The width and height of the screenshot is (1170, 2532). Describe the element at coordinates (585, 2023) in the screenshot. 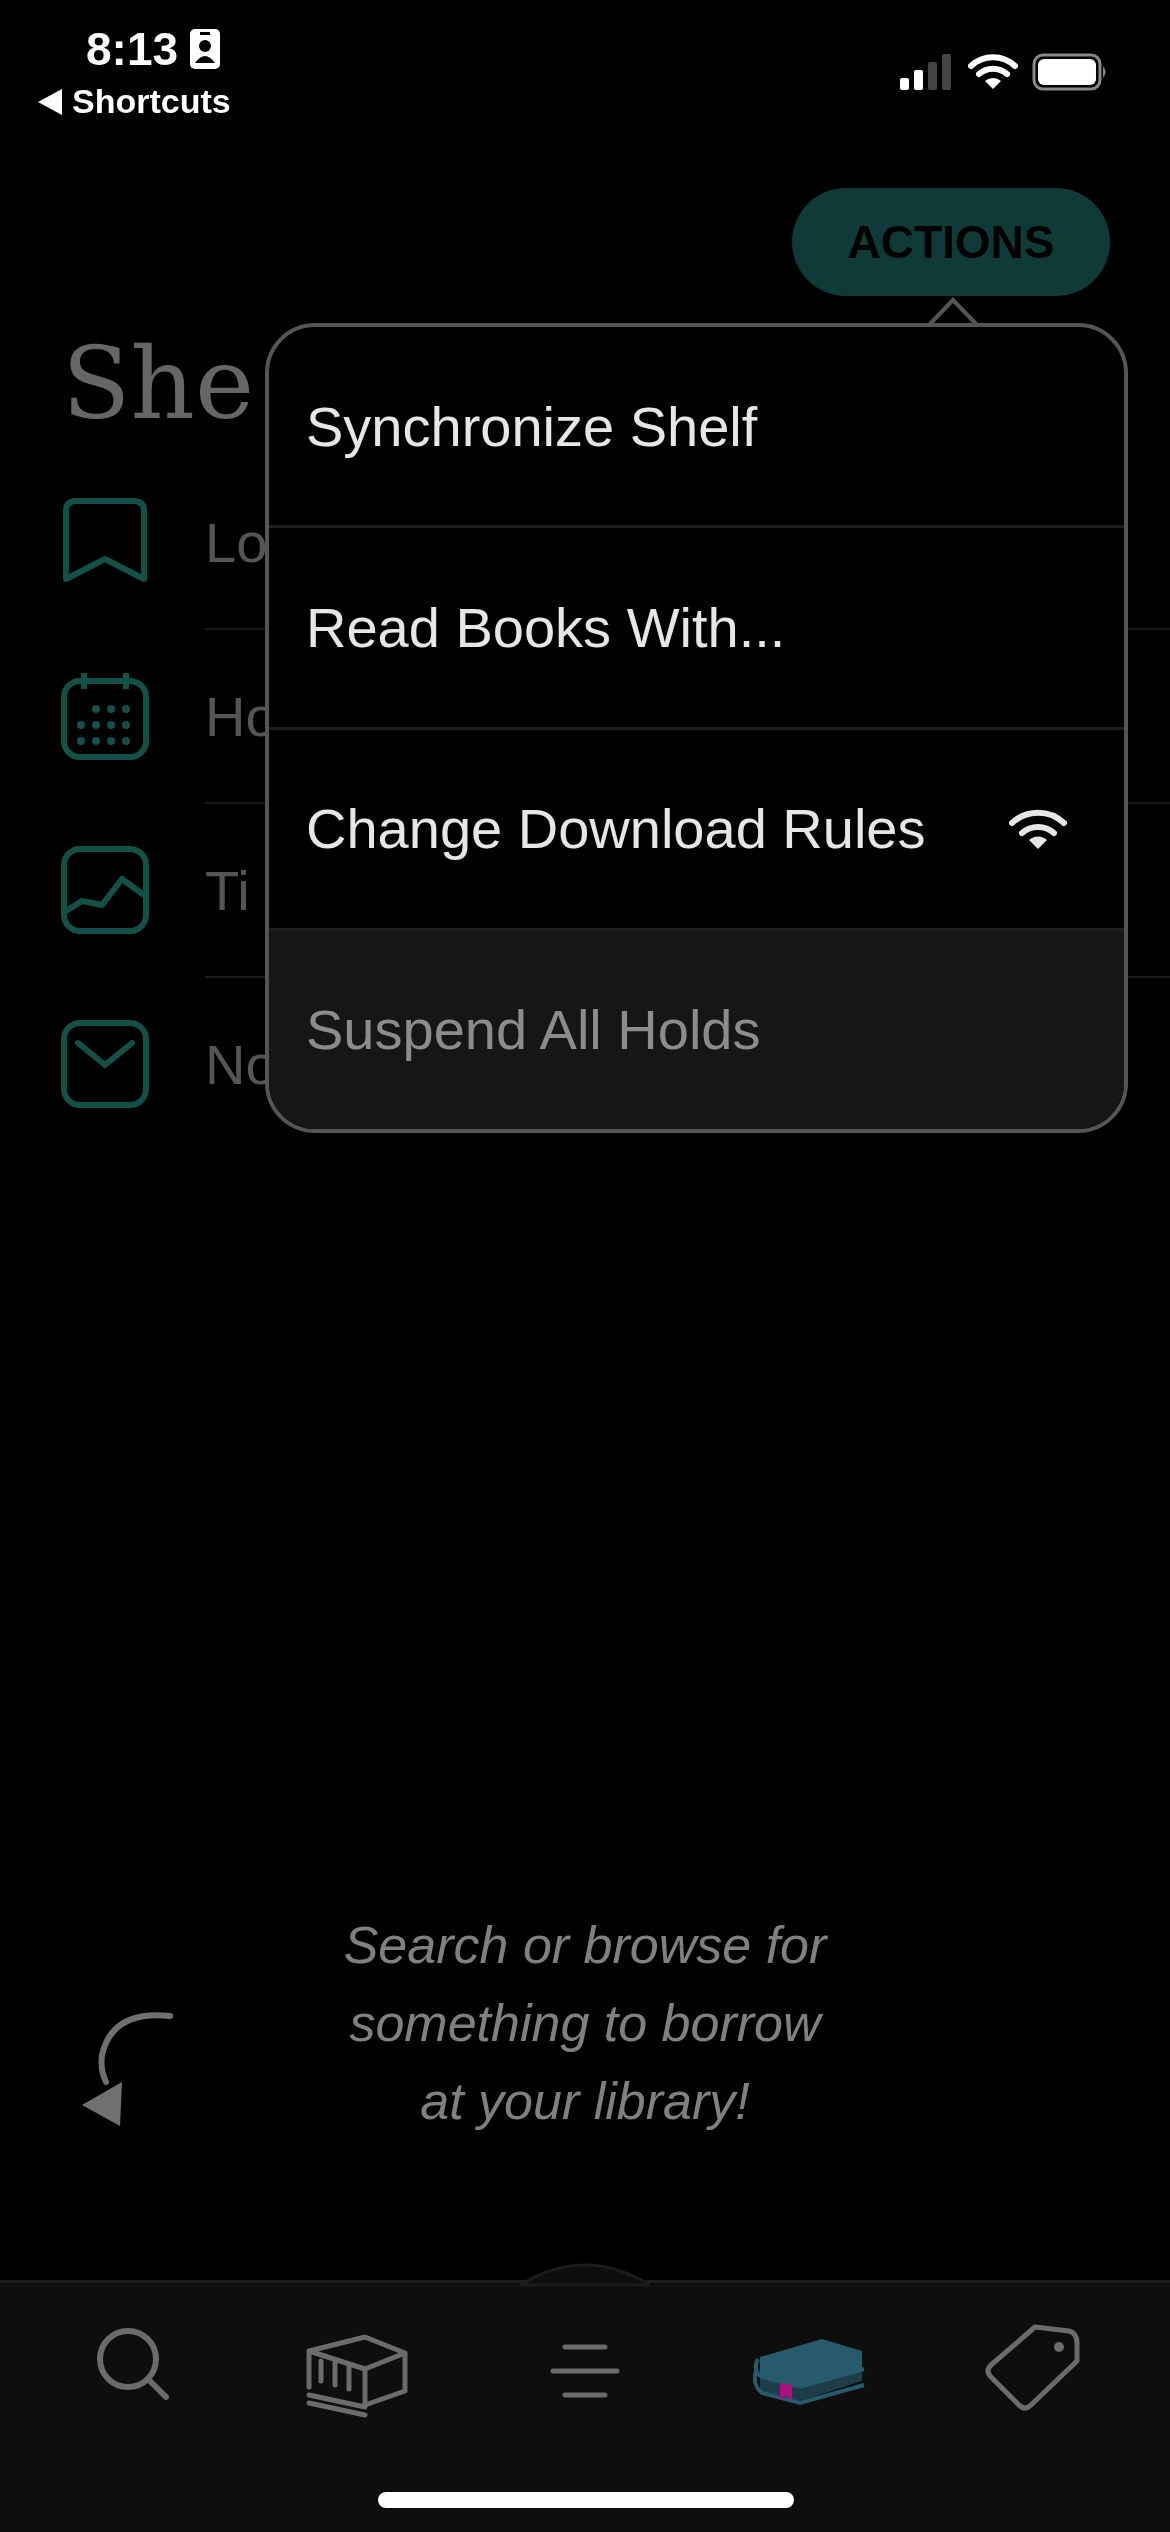

I see `empty-message: Search or browse for something to borrow at your library!` at that location.